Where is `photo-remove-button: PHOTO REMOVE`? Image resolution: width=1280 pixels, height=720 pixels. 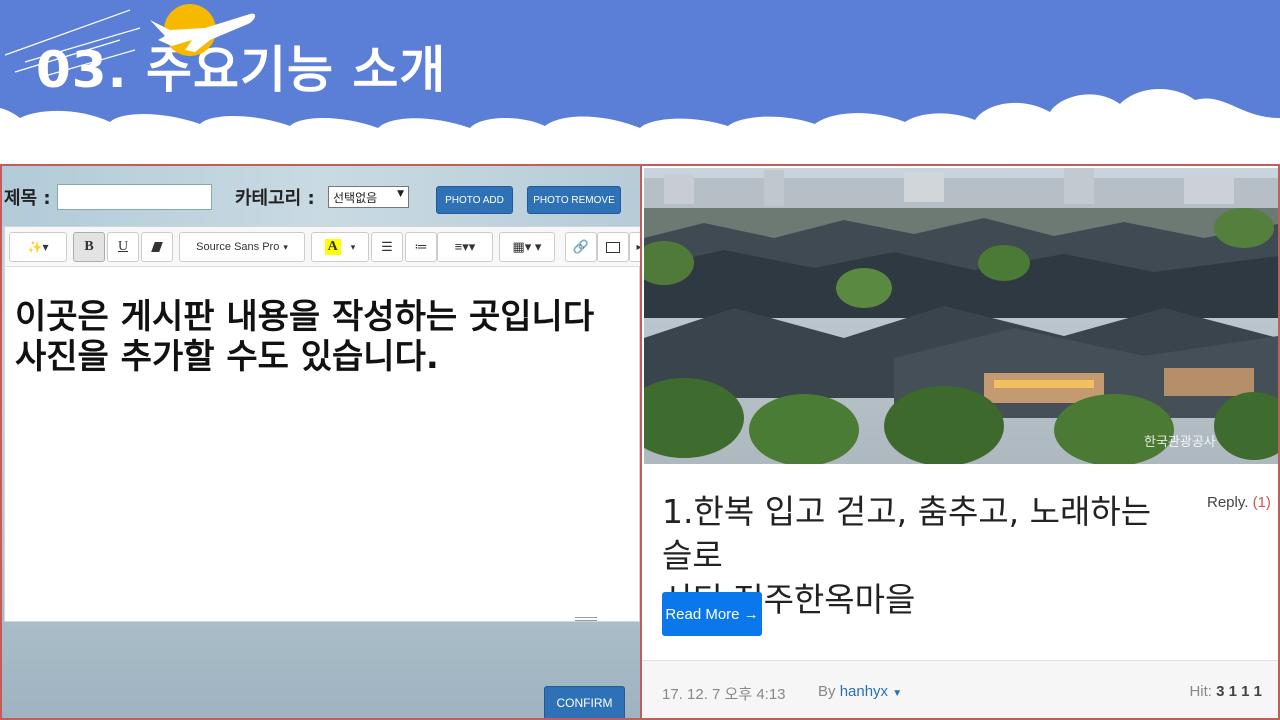
photo-remove-button: PHOTO REMOVE is located at coordinates (574, 200).